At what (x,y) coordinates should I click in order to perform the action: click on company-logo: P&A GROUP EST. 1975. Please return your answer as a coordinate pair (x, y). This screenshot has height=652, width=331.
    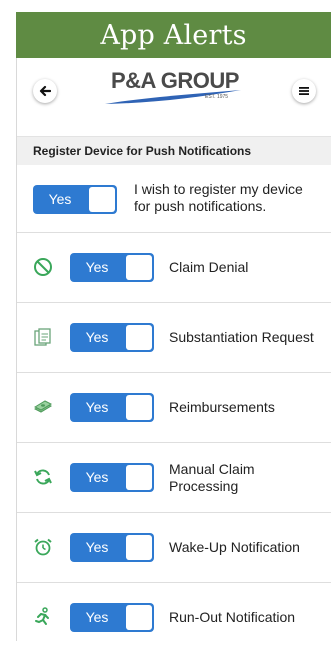
    Looking at the image, I should click on (175, 90).